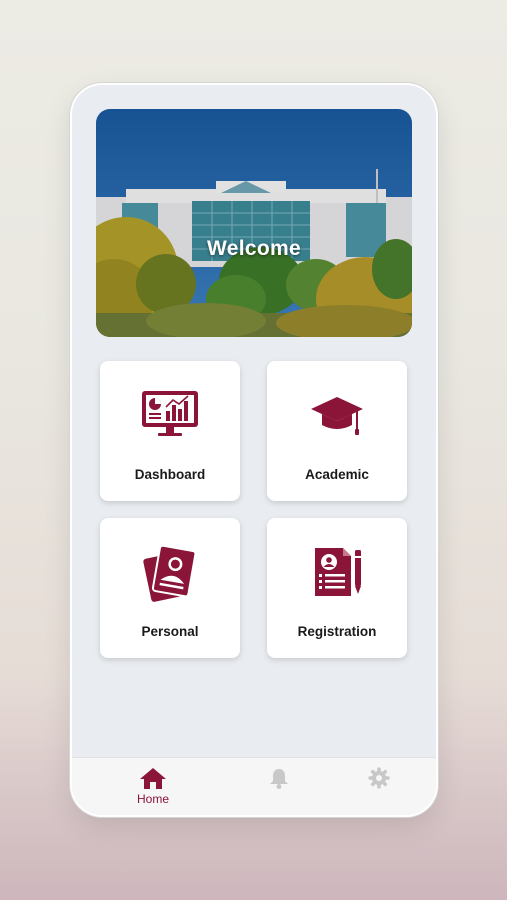 This screenshot has height=900, width=507. I want to click on personal-label: Personal, so click(170, 631).